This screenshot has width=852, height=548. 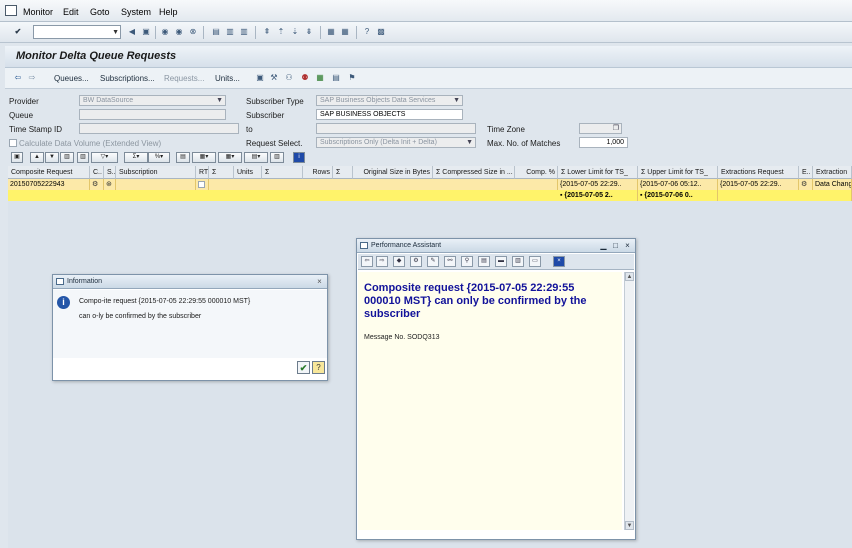 What do you see at coordinates (77, 32) in the screenshot?
I see `command-field: ▼` at bounding box center [77, 32].